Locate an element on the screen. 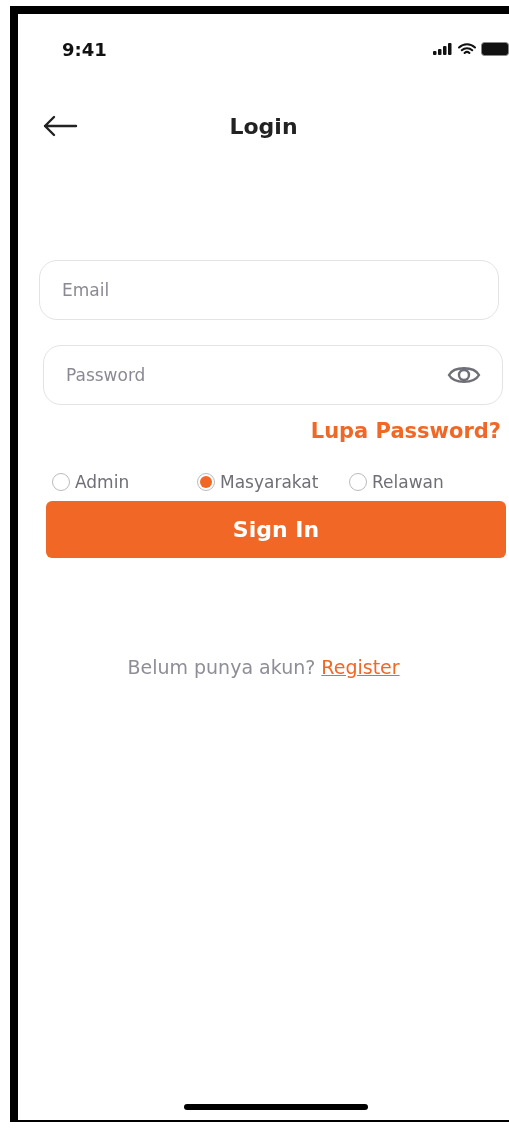 The height and width of the screenshot is (1128, 509). password-field: Password is located at coordinates (273, 375).